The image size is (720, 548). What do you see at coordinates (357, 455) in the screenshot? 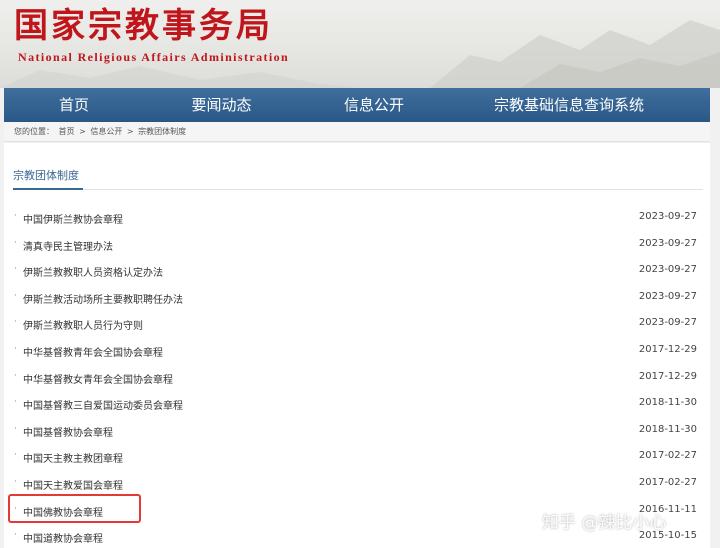
I see `list-item: · 中国天主教主教团章程 2017-02-27` at bounding box center [357, 455].